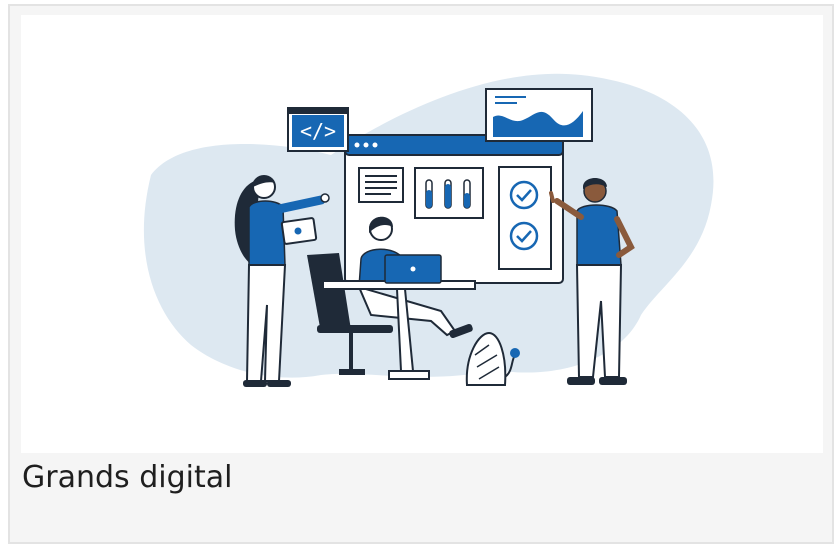 The height and width of the screenshot is (544, 840). What do you see at coordinates (127, 477) in the screenshot?
I see `card-title: Grands digital` at bounding box center [127, 477].